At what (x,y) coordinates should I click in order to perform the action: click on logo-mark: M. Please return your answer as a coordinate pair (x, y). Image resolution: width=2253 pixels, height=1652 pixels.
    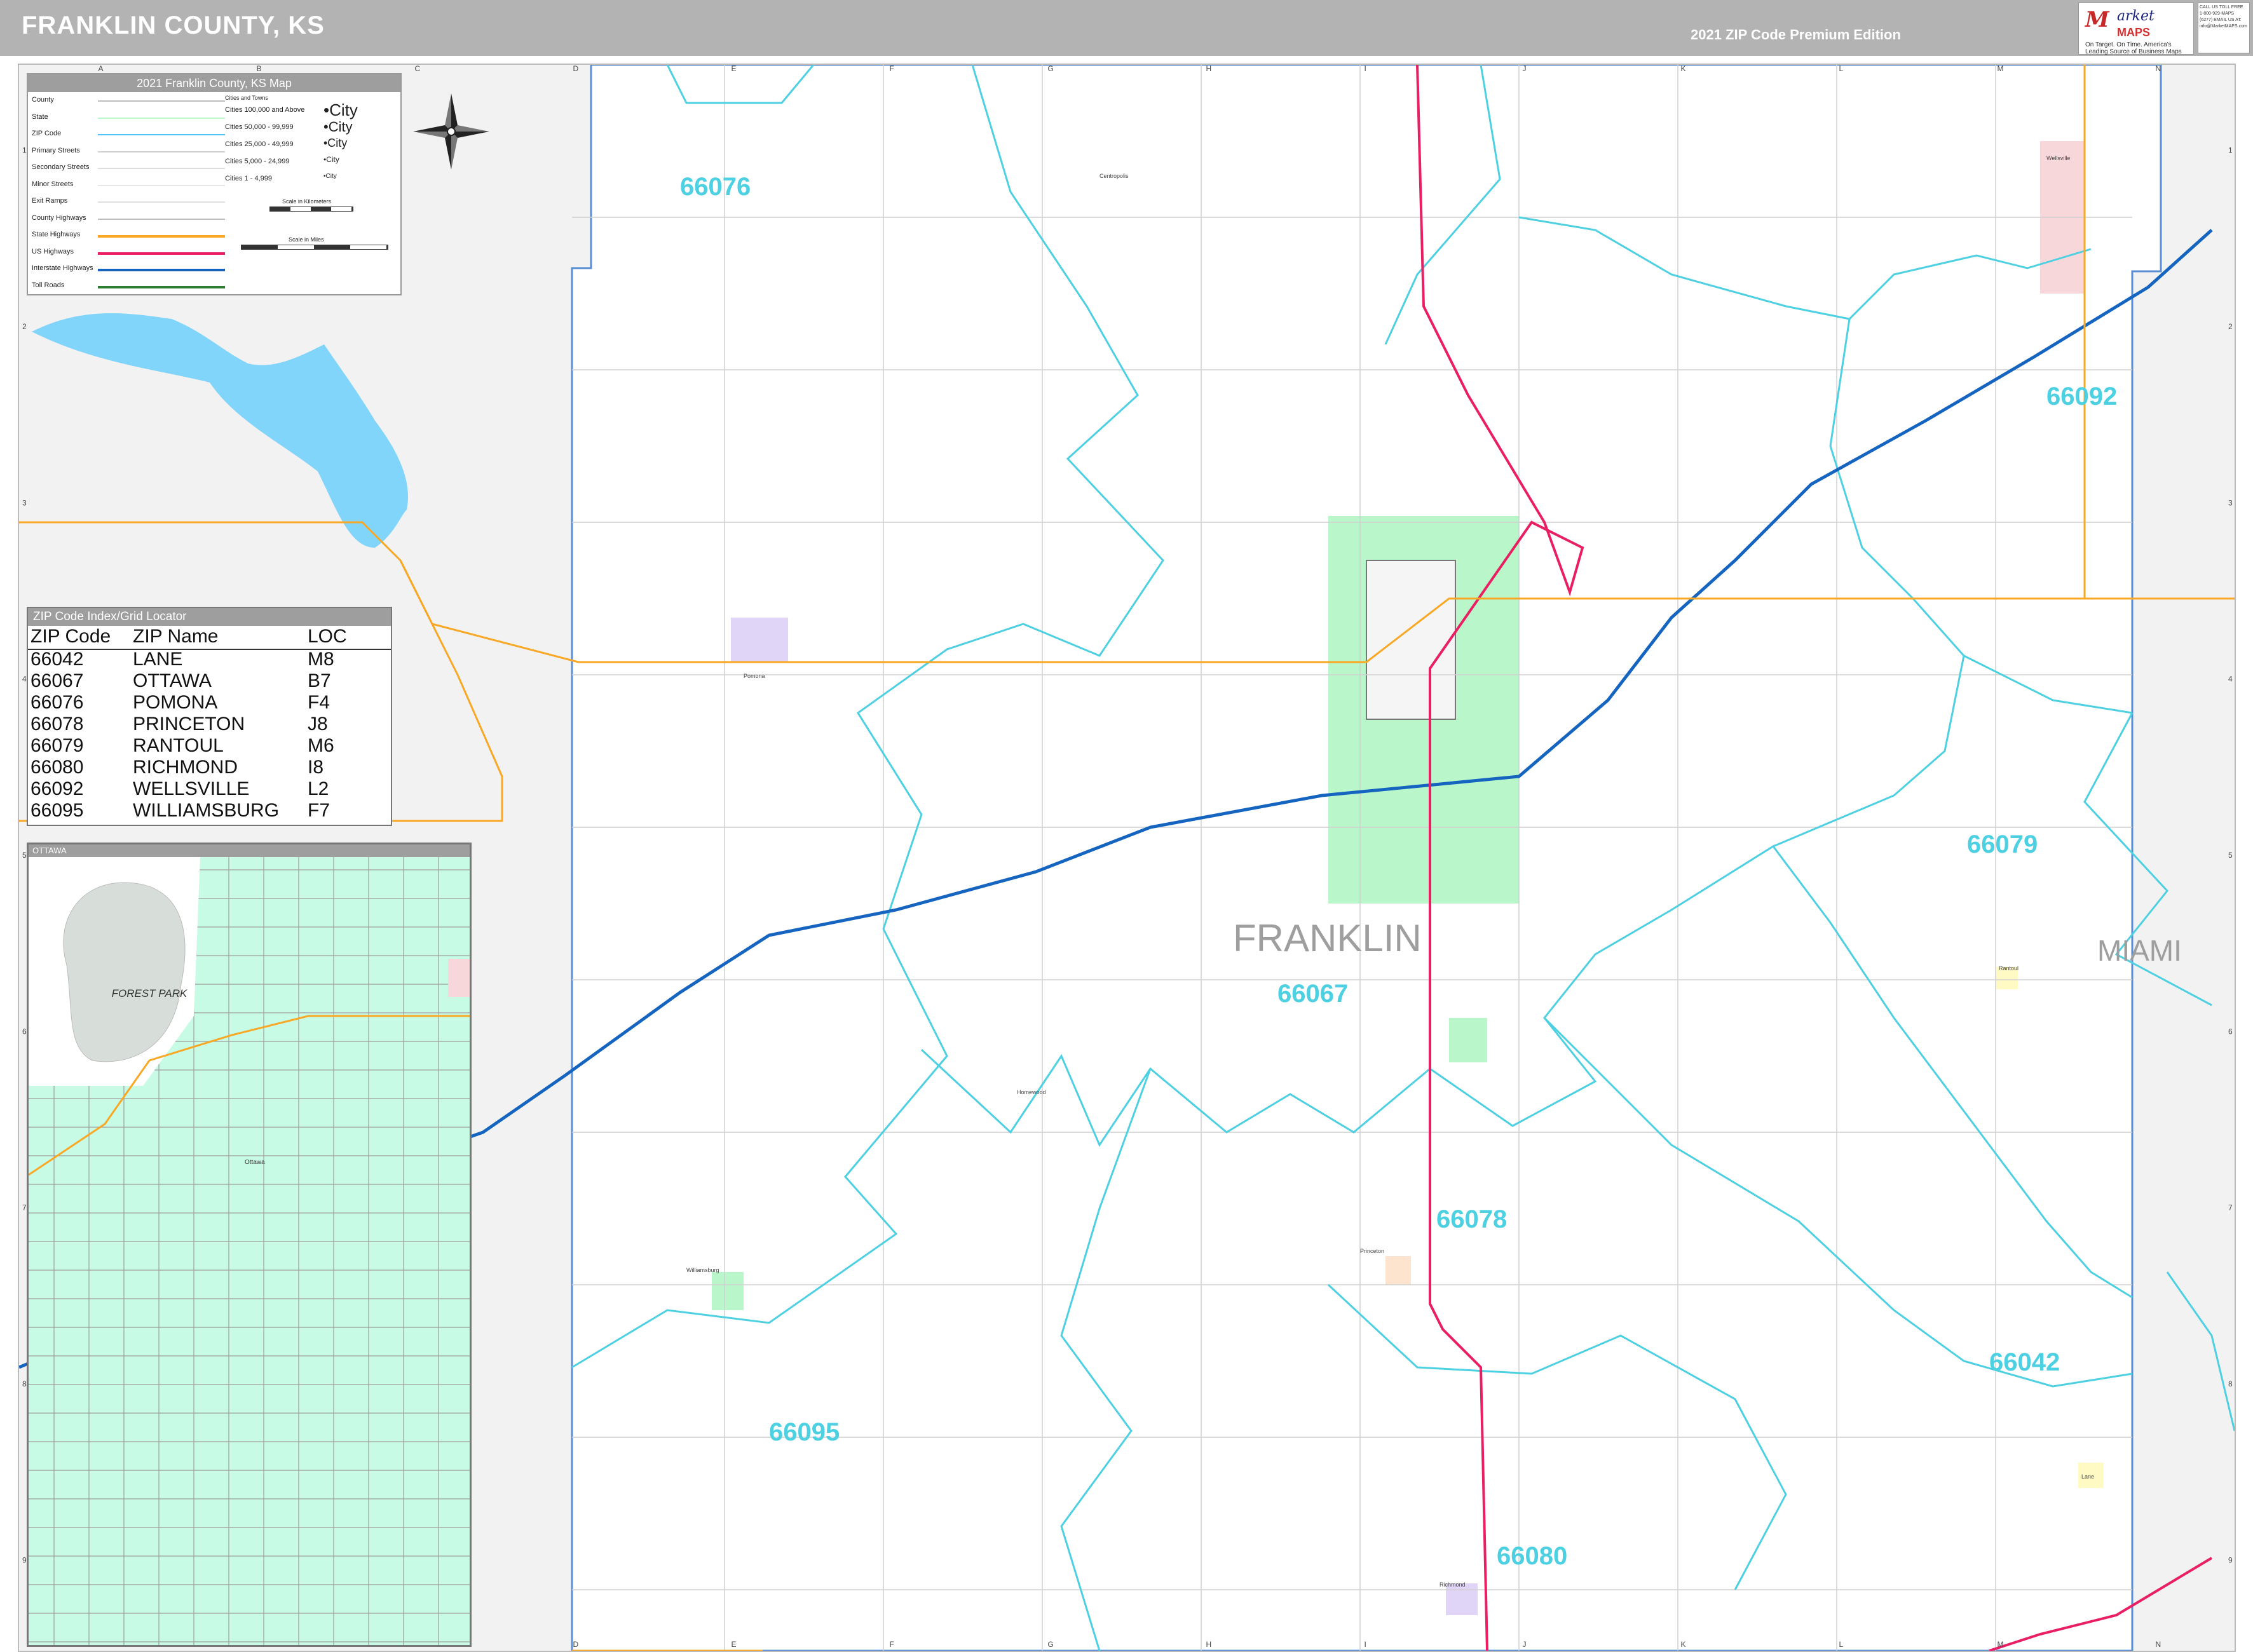
    Looking at the image, I should click on (2097, 20).